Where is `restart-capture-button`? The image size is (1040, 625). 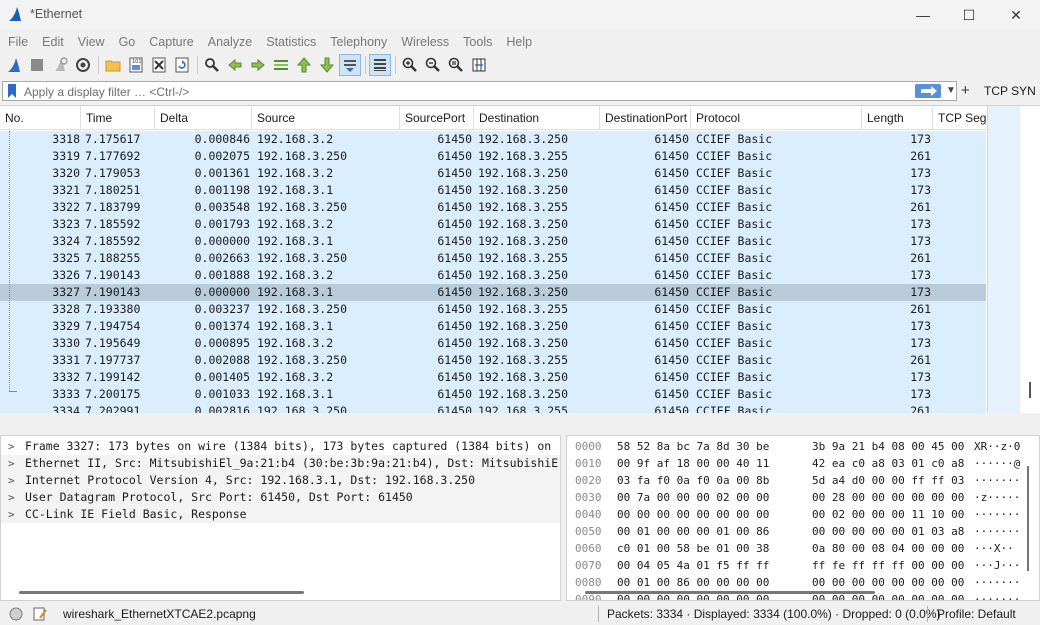 restart-capture-button is located at coordinates (60, 65).